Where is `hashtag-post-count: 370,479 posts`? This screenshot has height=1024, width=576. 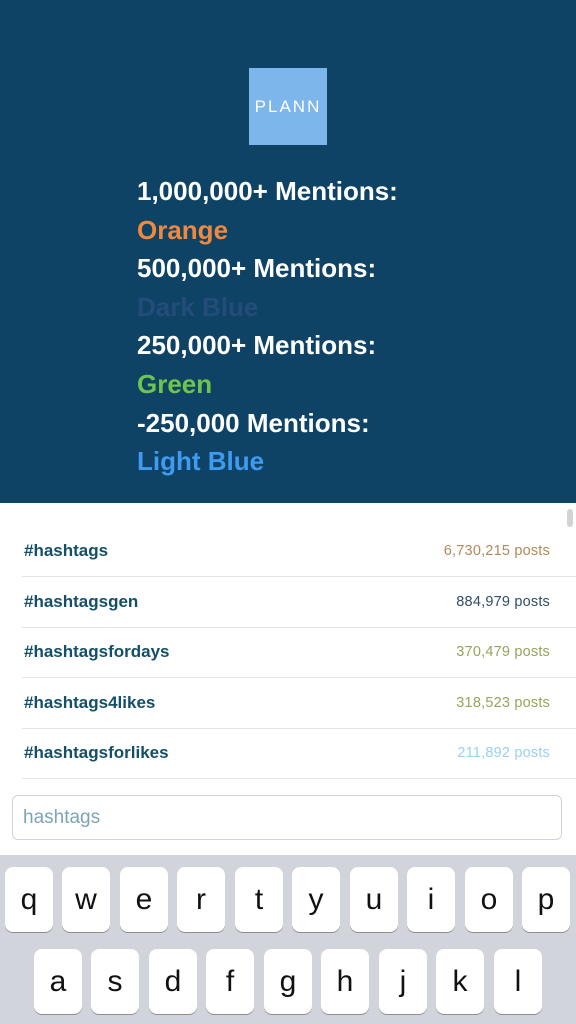
hashtag-post-count: 370,479 posts is located at coordinates (503, 652).